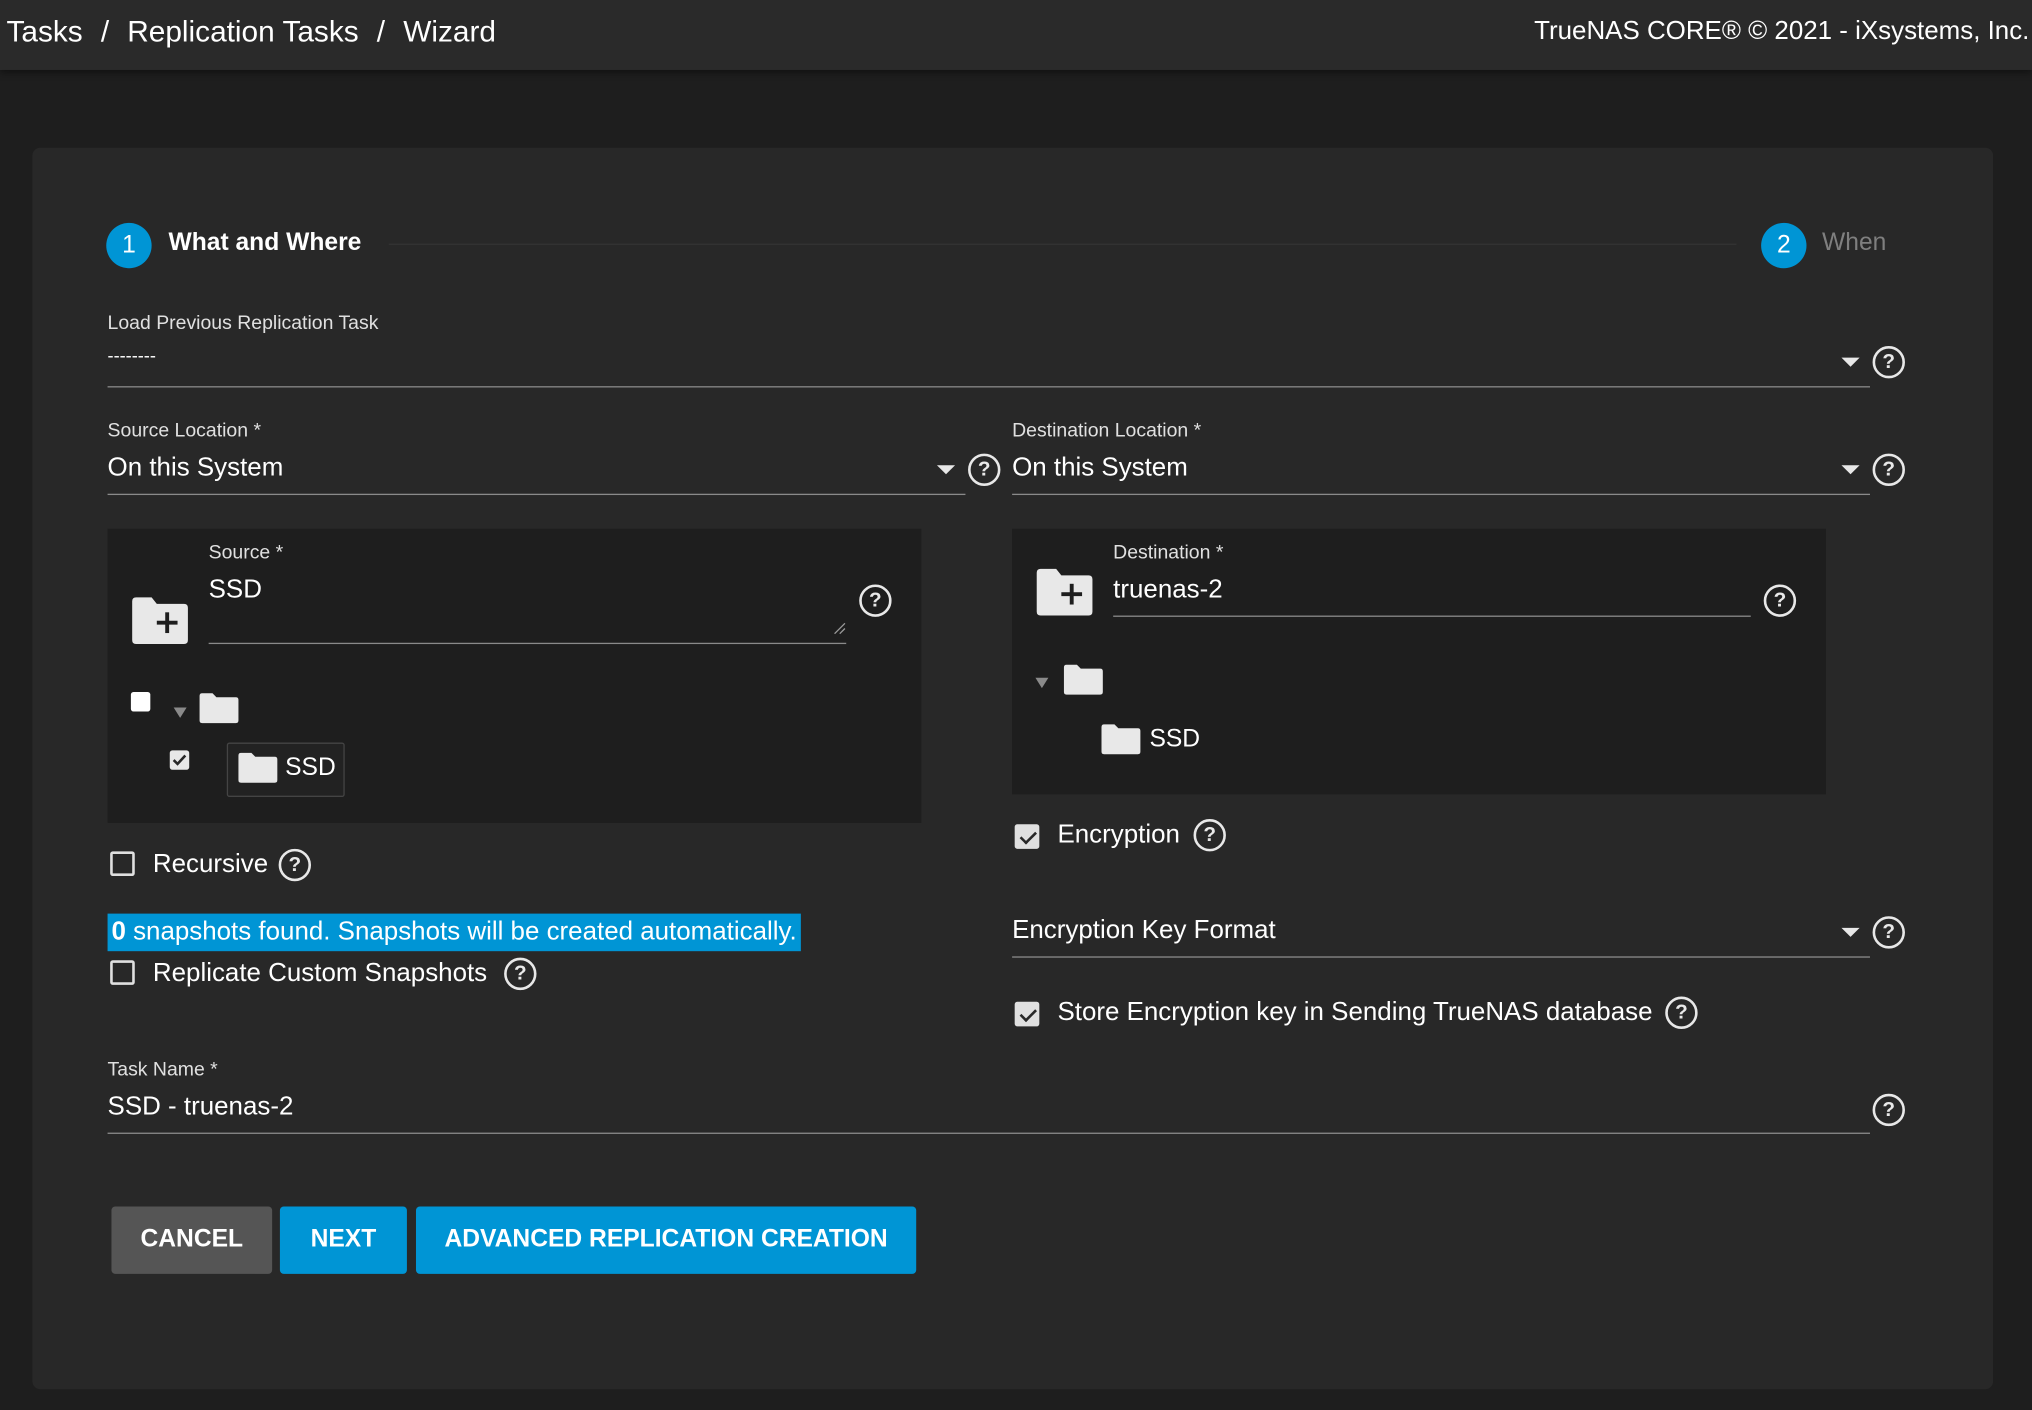  Describe the element at coordinates (243, 323) in the screenshot. I see `load-previous-label: Load Previous Replication Task` at that location.